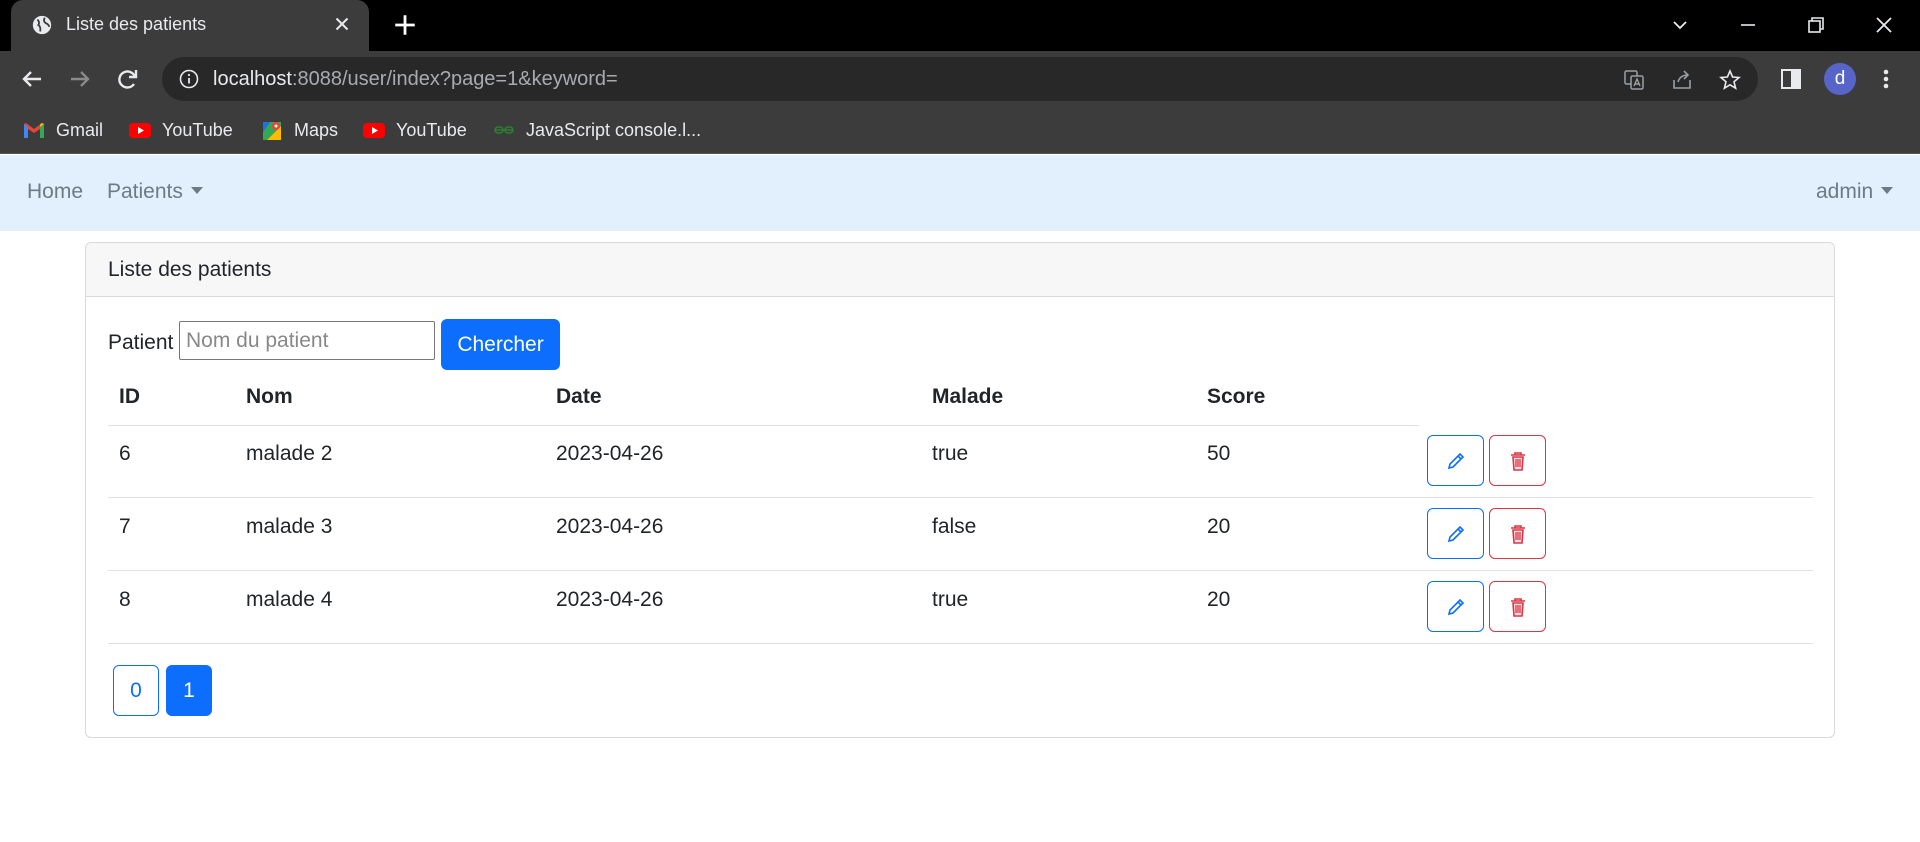 The height and width of the screenshot is (842, 1920). What do you see at coordinates (1845, 191) in the screenshot?
I see `nav-user-label: admin` at bounding box center [1845, 191].